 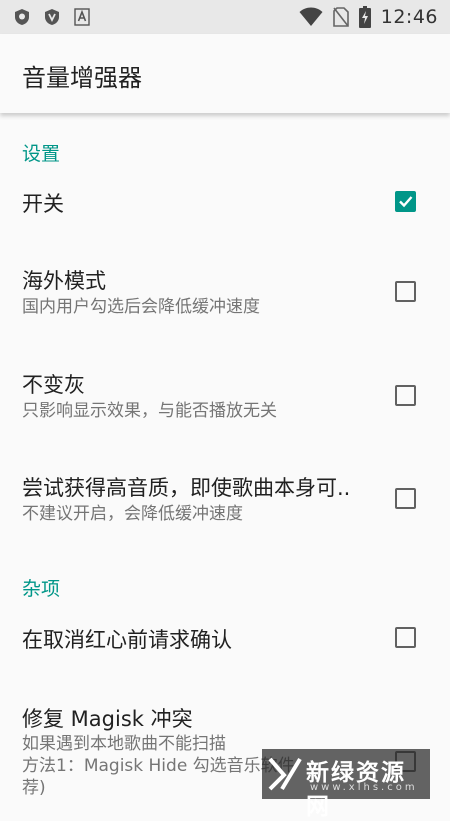 What do you see at coordinates (127, 640) in the screenshot?
I see `pref-label: 在取消红心前请求确认` at bounding box center [127, 640].